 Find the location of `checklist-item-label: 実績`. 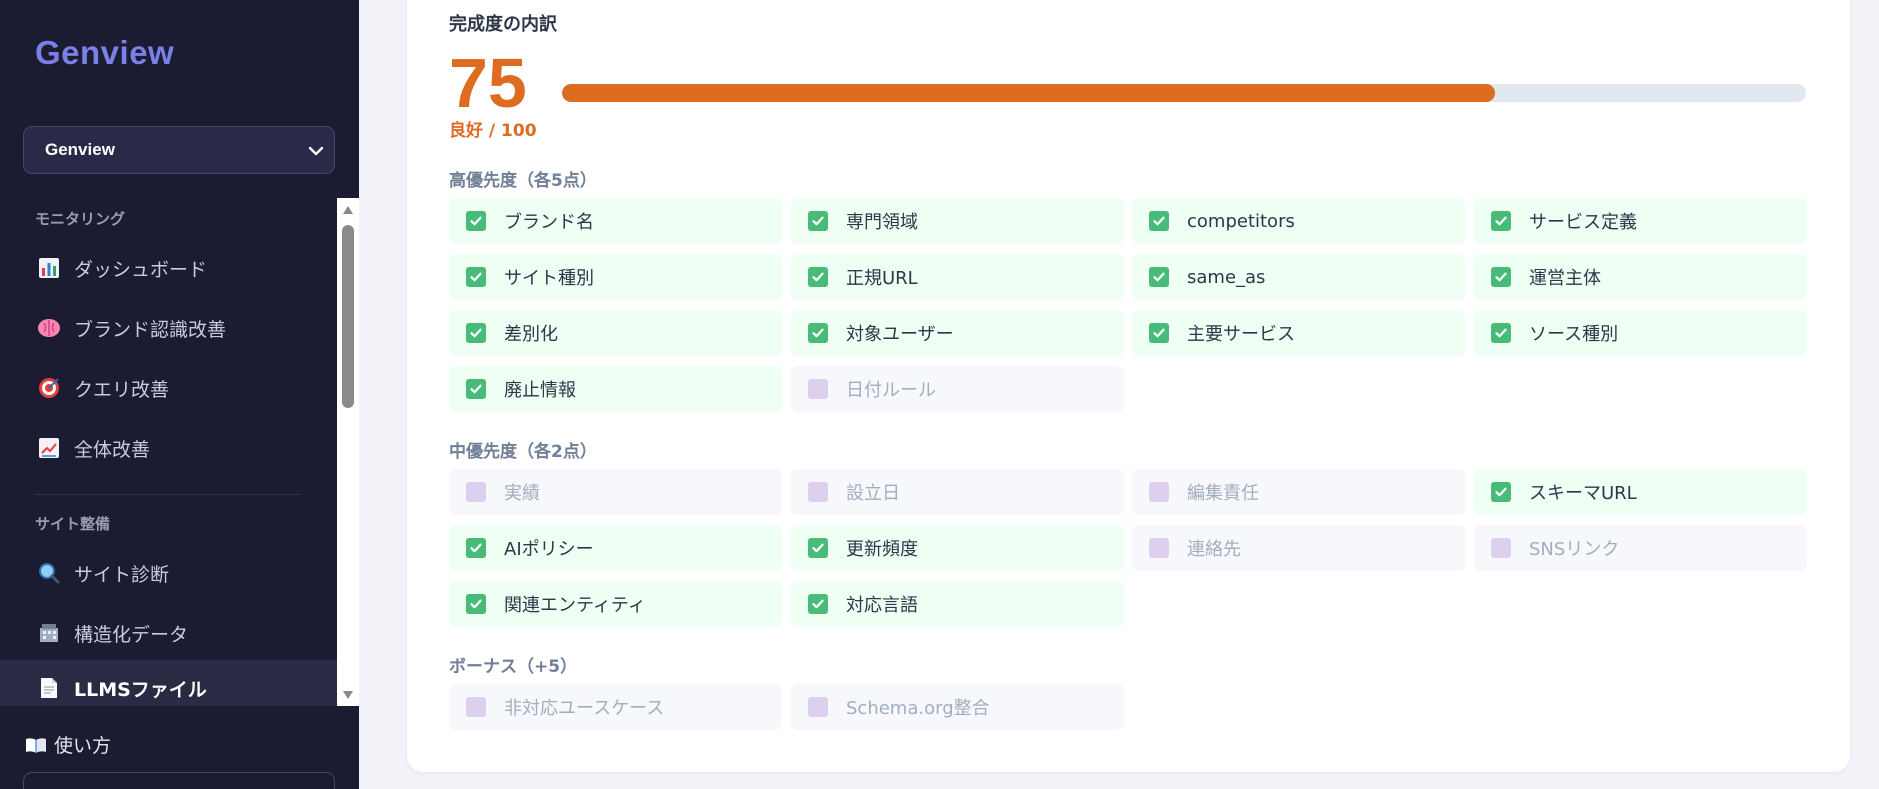

checklist-item-label: 実績 is located at coordinates (522, 493).